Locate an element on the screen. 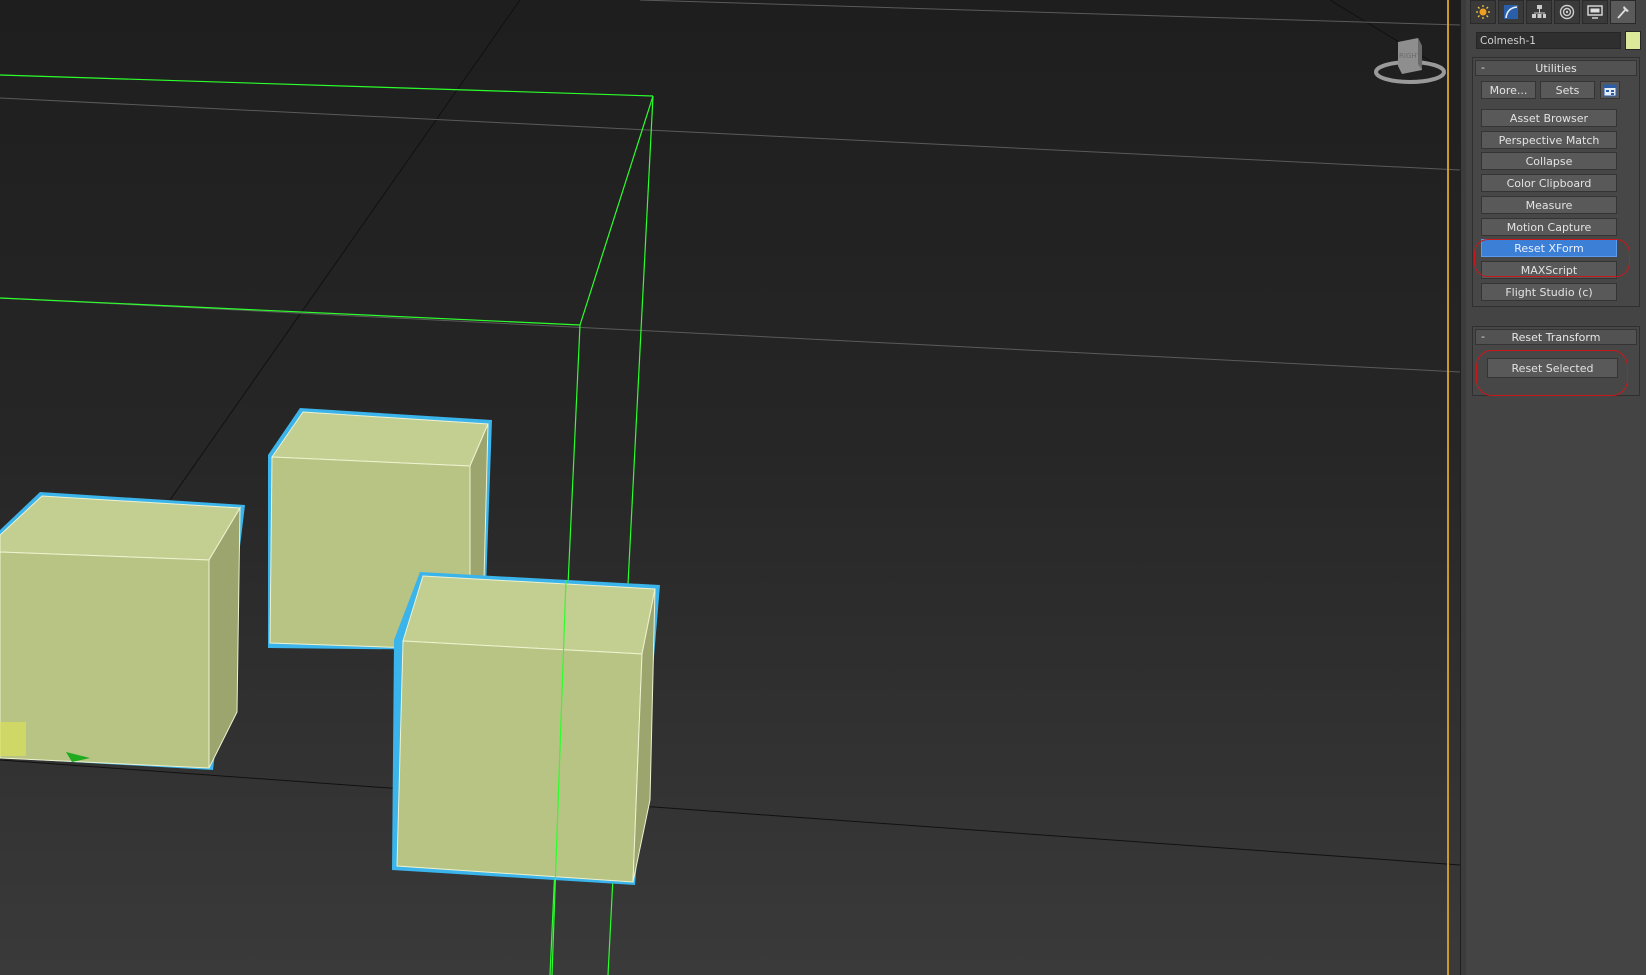 The width and height of the screenshot is (1646, 975). configure-sets-button is located at coordinates (1610, 90).